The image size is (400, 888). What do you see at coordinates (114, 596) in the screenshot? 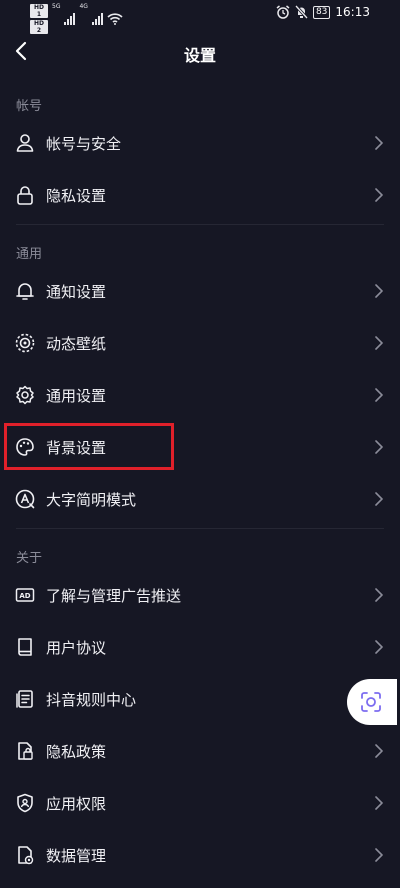
I see `settings-item-label: 了解与管理广告推送` at bounding box center [114, 596].